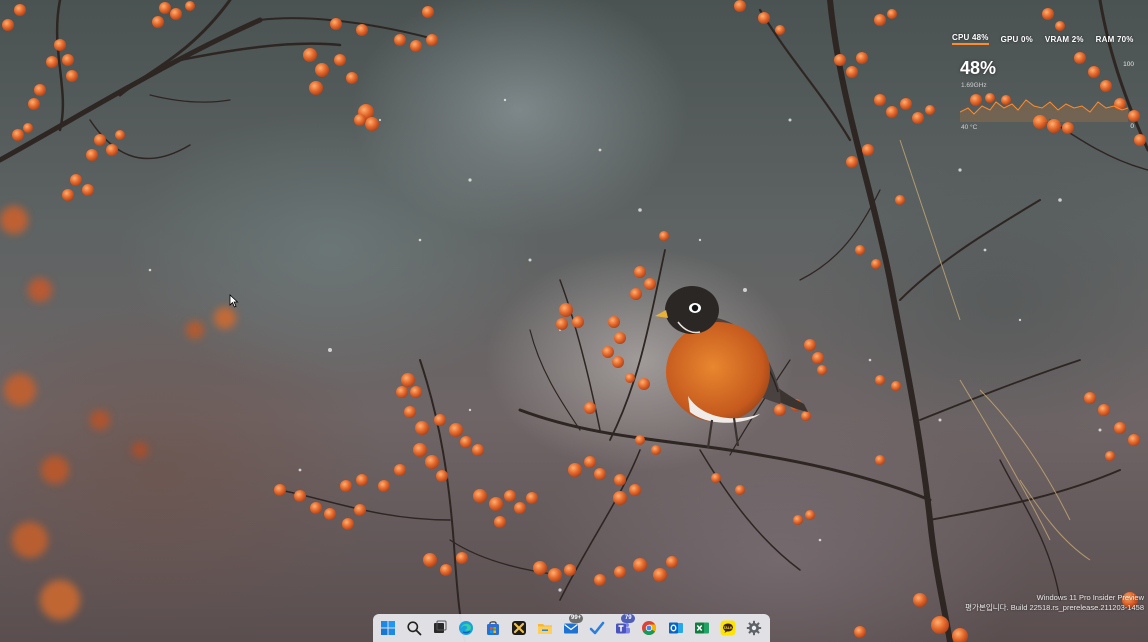  I want to click on excel-button, so click(702, 628).